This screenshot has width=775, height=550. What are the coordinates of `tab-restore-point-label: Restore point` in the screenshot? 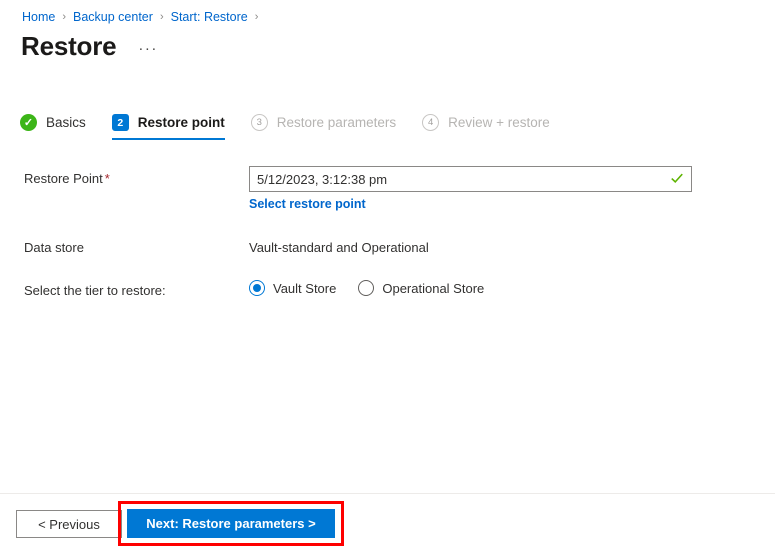 It's located at (181, 122).